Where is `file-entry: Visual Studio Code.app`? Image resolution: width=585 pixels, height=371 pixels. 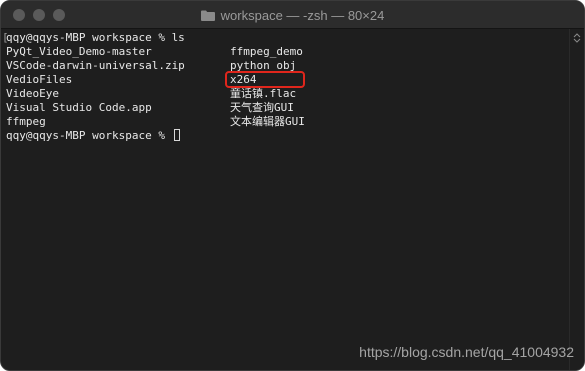
file-entry: Visual Studio Code.app is located at coordinates (79, 107).